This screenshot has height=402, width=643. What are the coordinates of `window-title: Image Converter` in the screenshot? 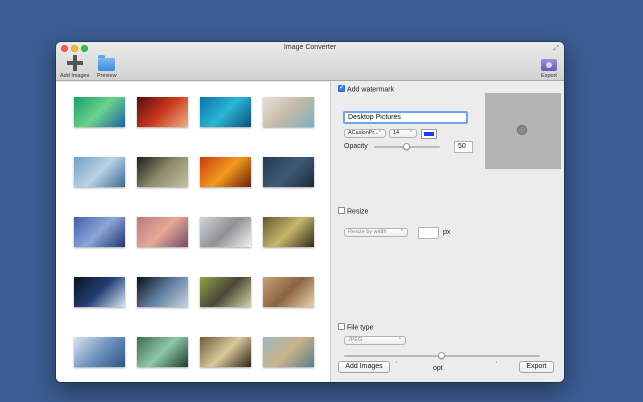 It's located at (310, 47).